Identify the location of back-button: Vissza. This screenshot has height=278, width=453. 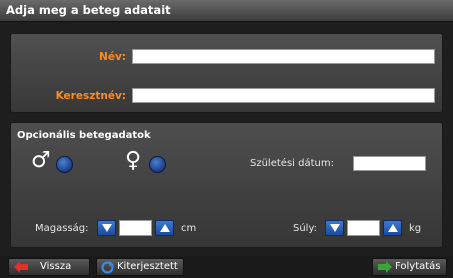
(49, 267).